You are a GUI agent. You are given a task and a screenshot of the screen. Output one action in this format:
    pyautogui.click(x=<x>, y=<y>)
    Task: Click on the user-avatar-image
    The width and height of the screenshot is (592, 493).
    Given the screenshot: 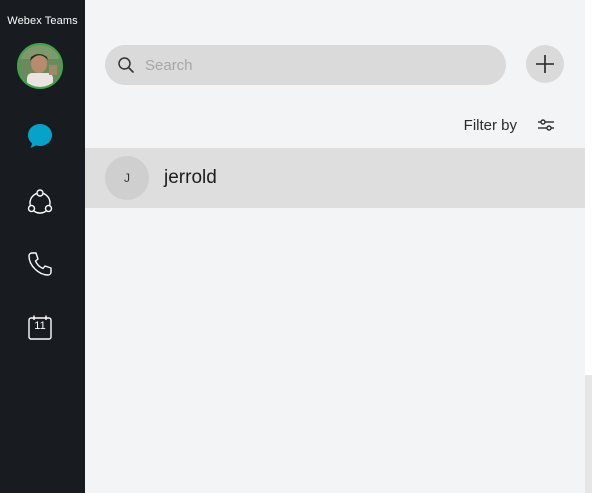 What is the action you would take?
    pyautogui.click(x=40, y=66)
    